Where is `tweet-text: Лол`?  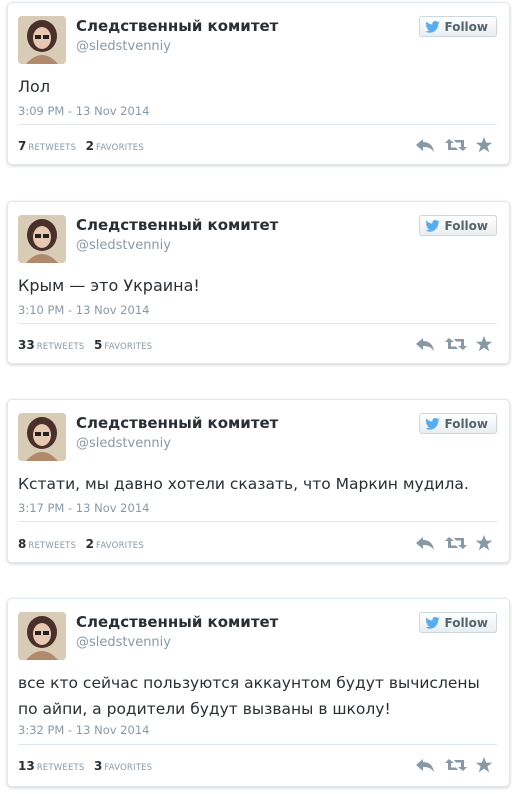
tweet-text: Лол is located at coordinates (34, 86).